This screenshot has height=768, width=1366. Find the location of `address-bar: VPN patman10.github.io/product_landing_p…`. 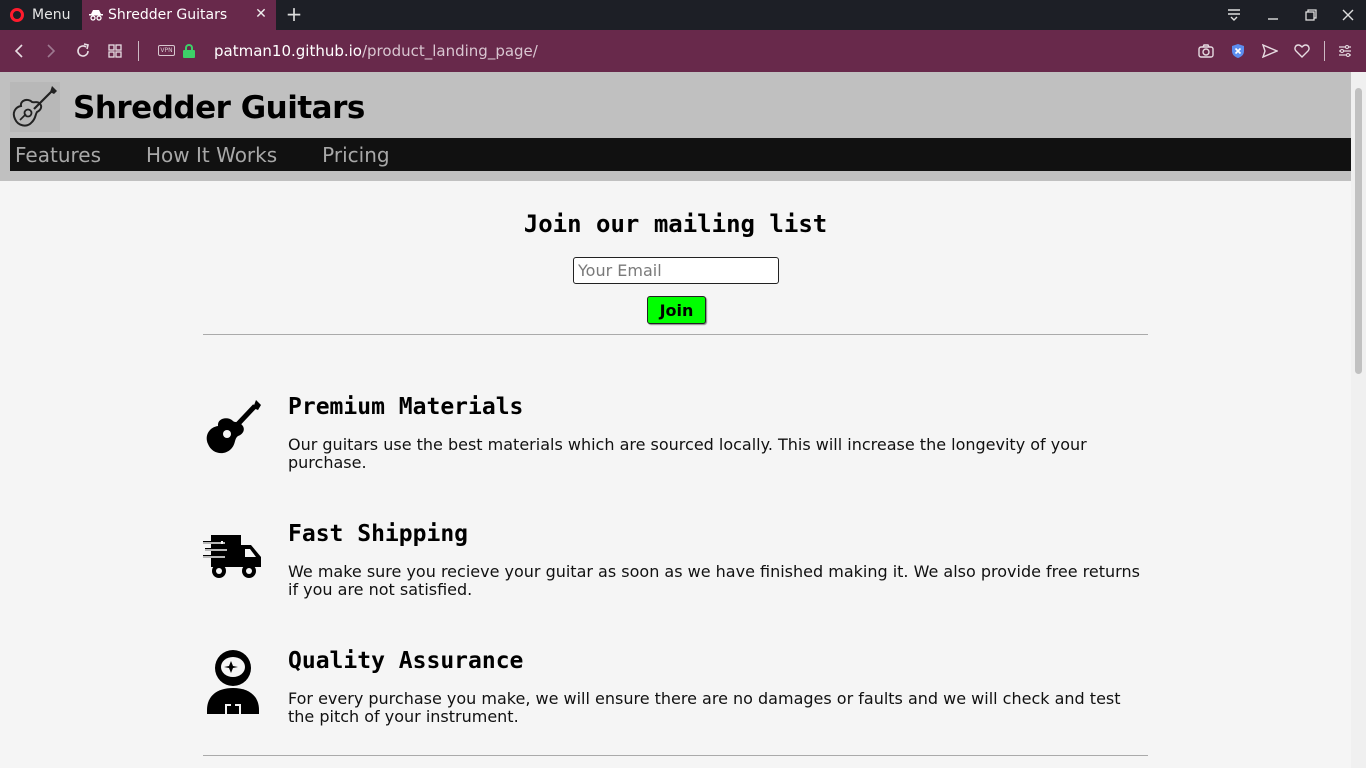

address-bar: VPN patman10.github.io/product_landing_p… is located at coordinates (683, 51).